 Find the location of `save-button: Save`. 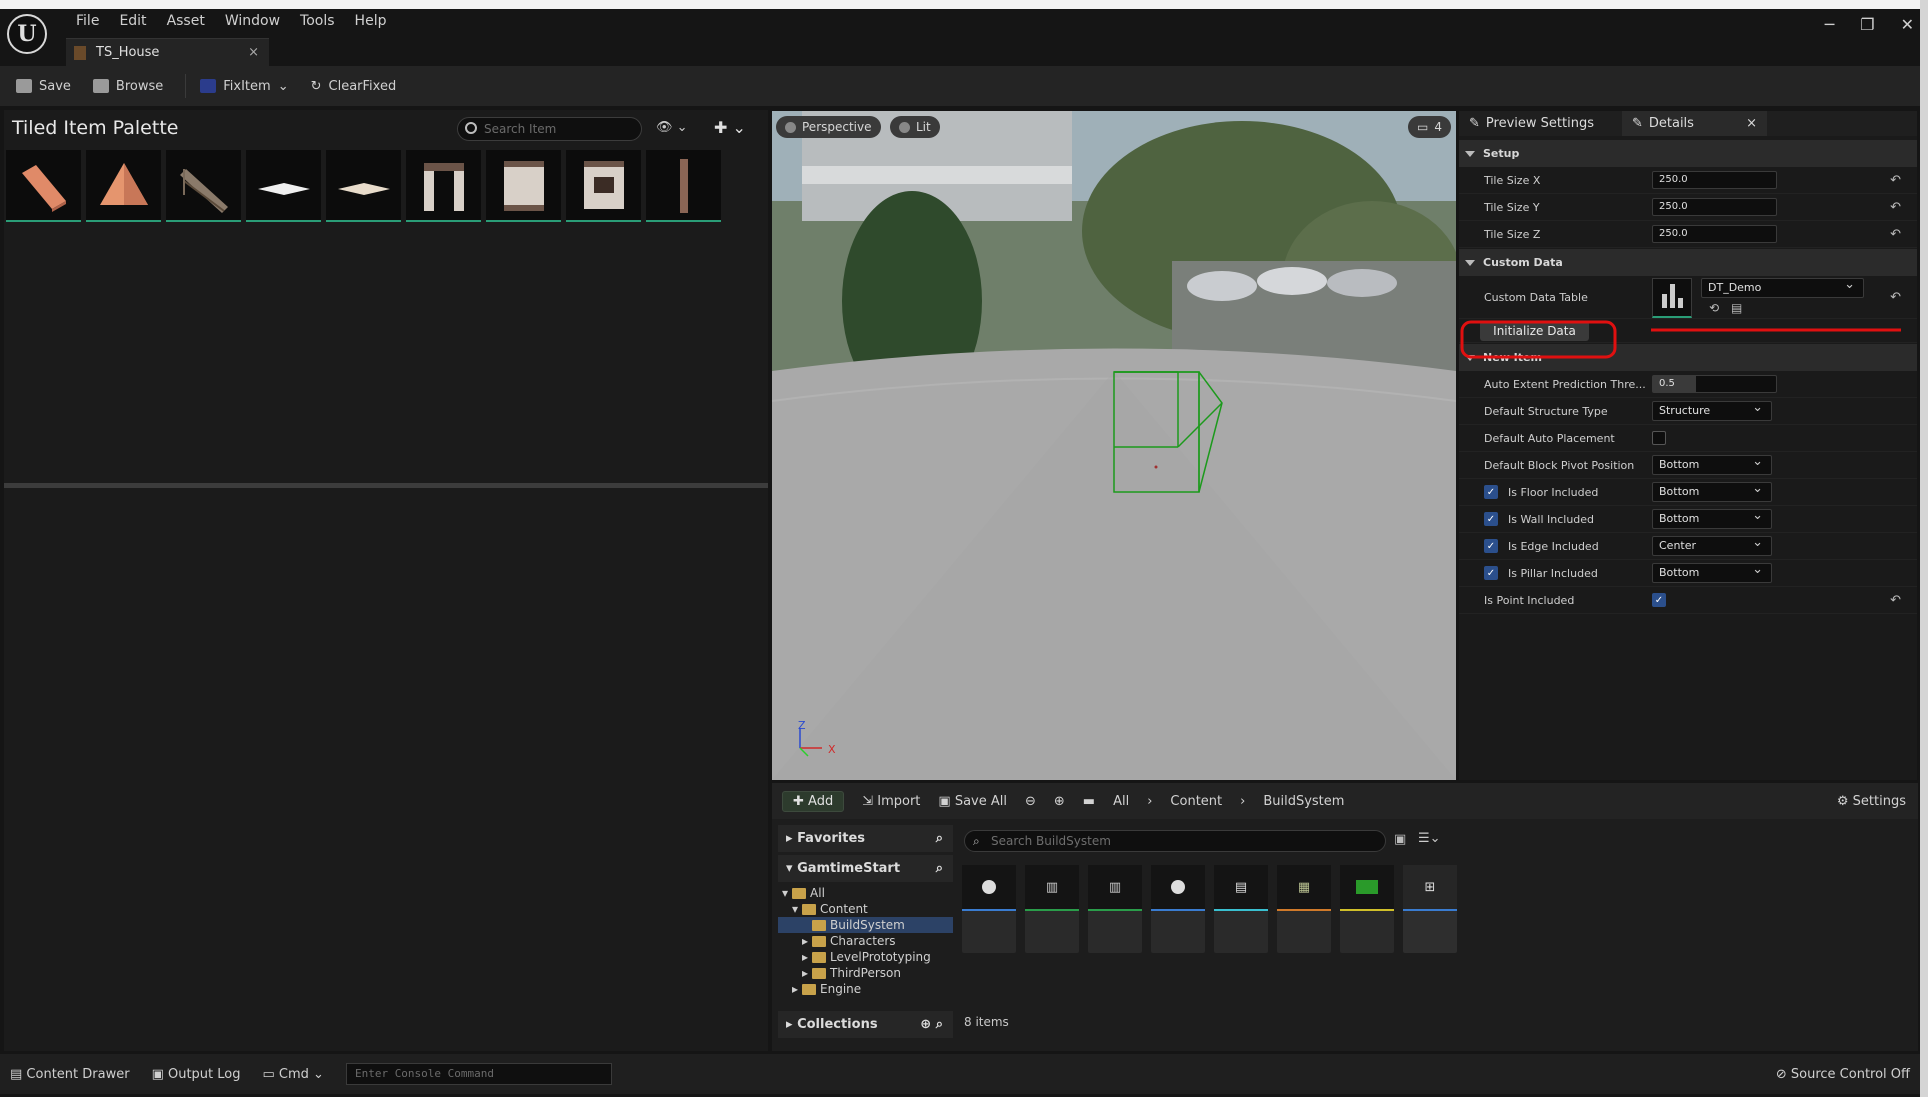

save-button: Save is located at coordinates (43, 86).